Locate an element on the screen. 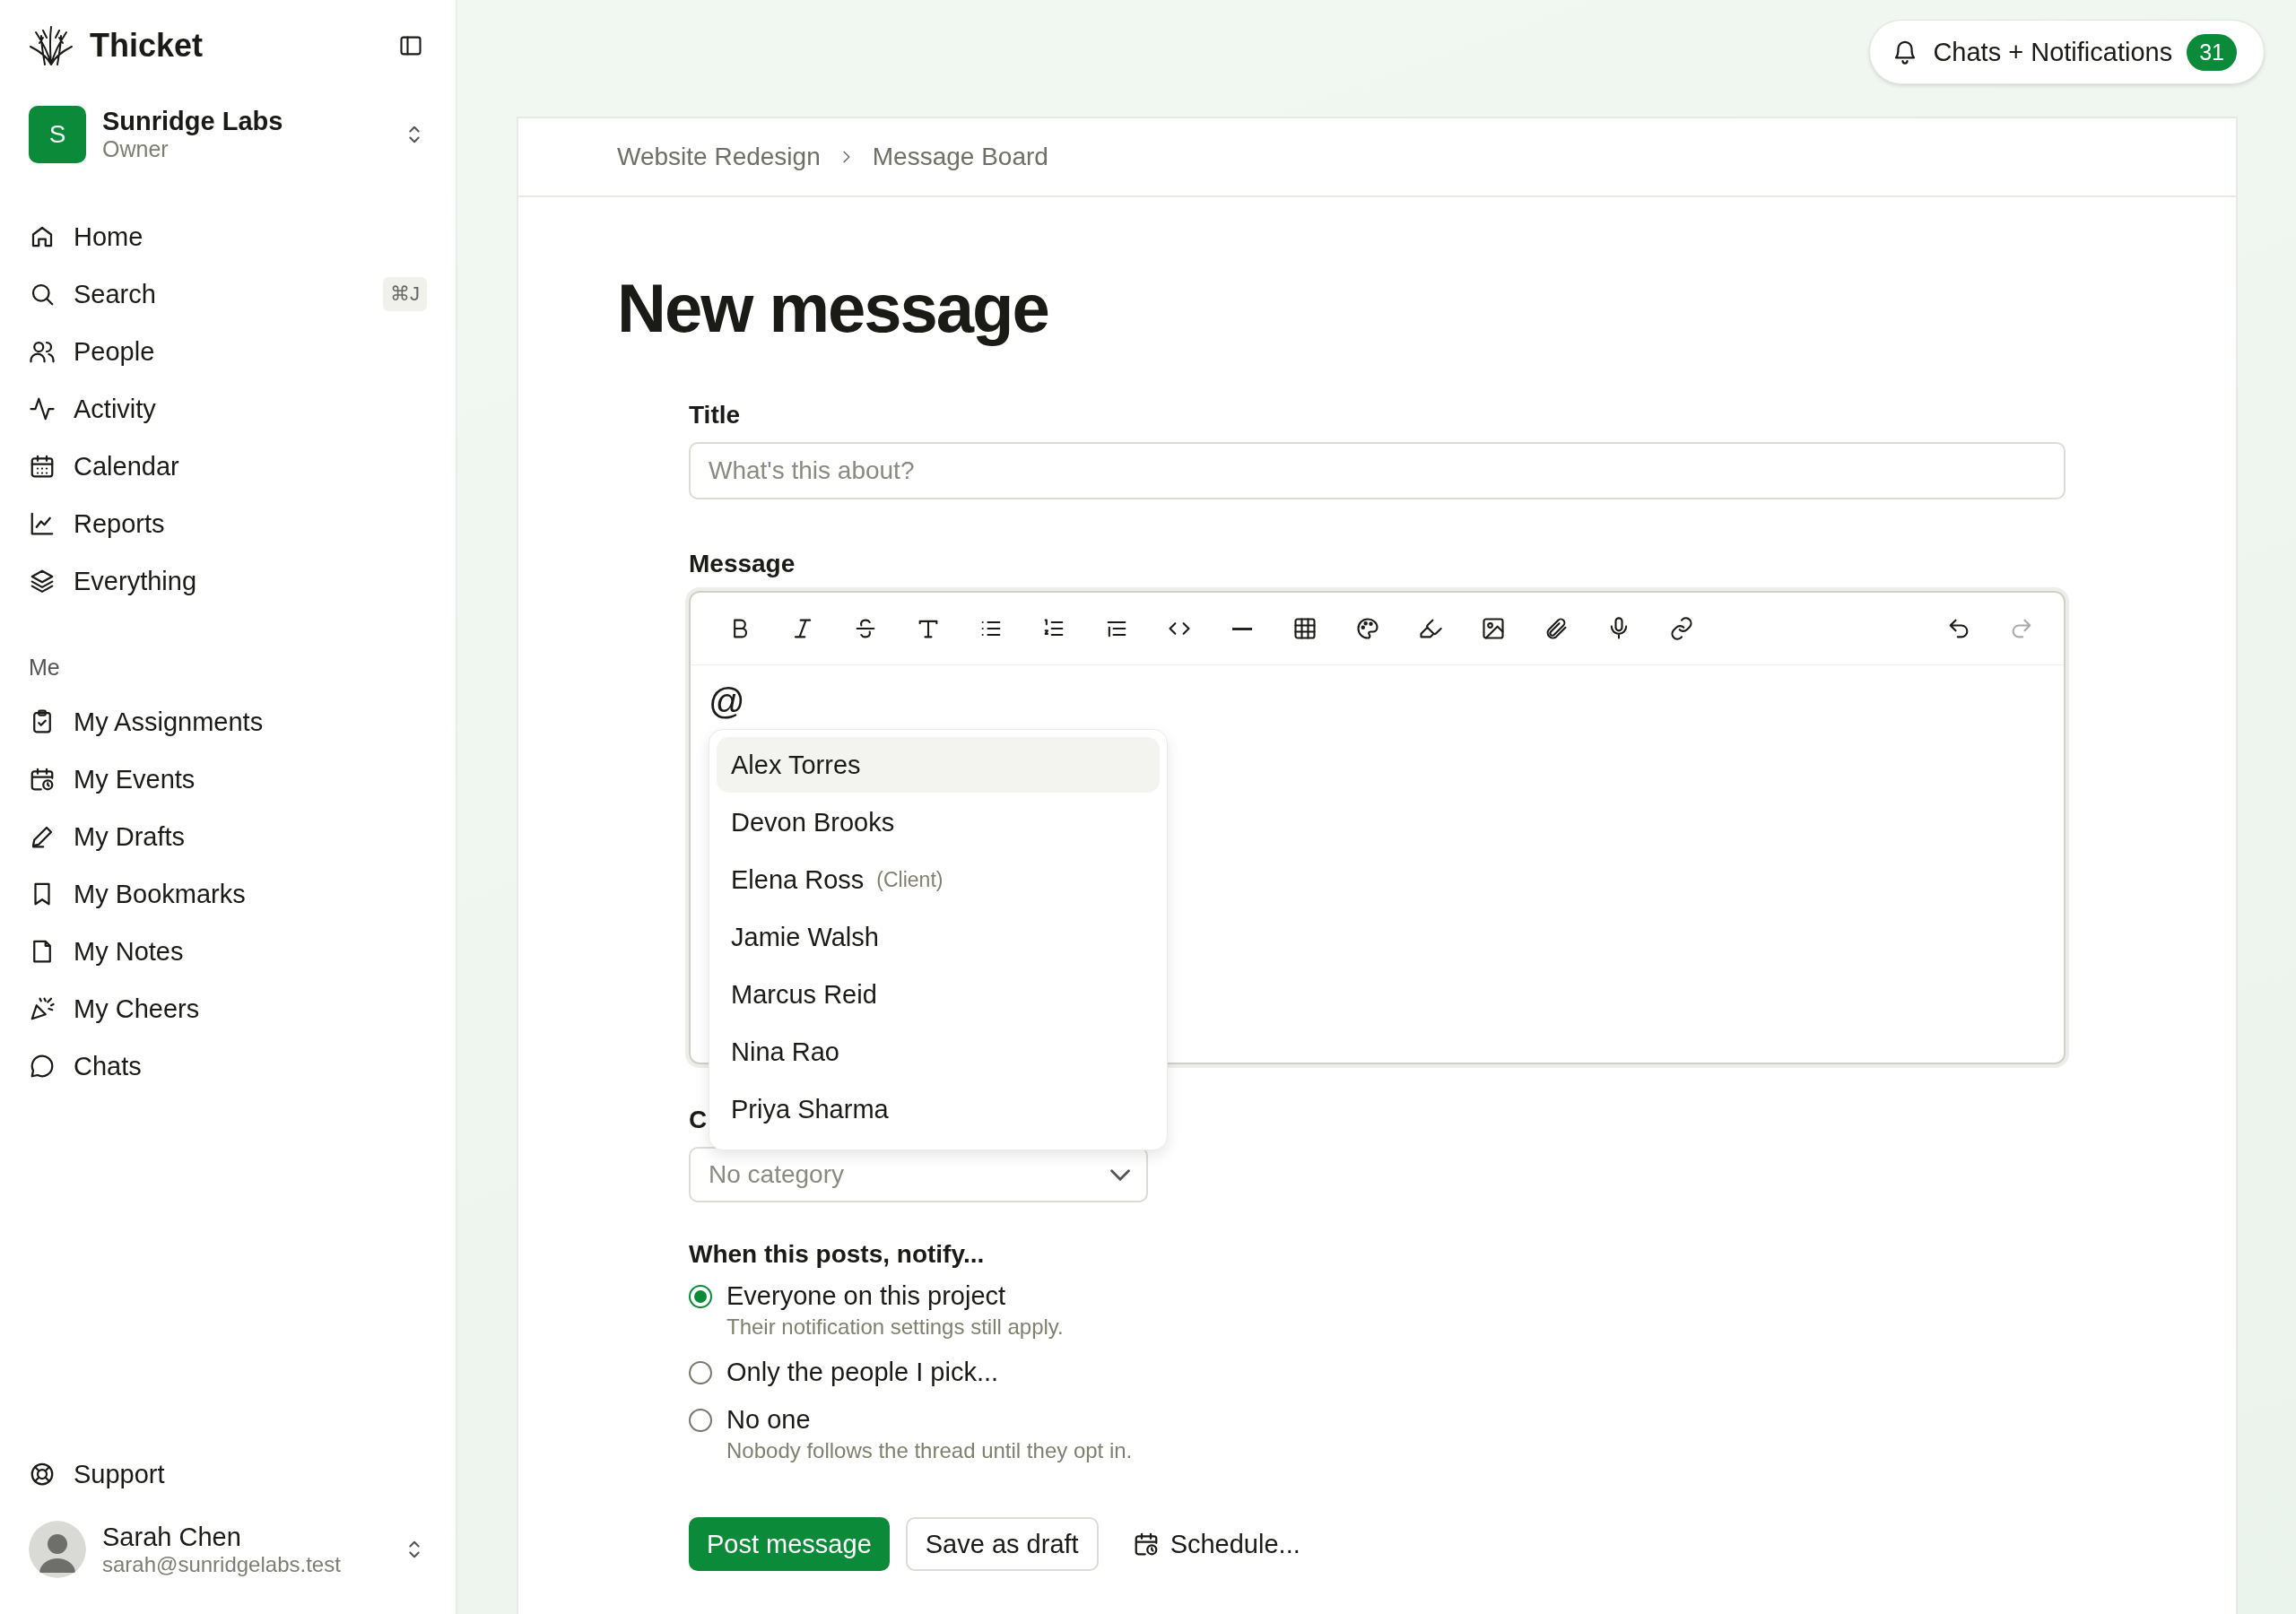 Image resolution: width=2296 pixels, height=1614 pixels. nav-item: My Bookmarks is located at coordinates (228, 894).